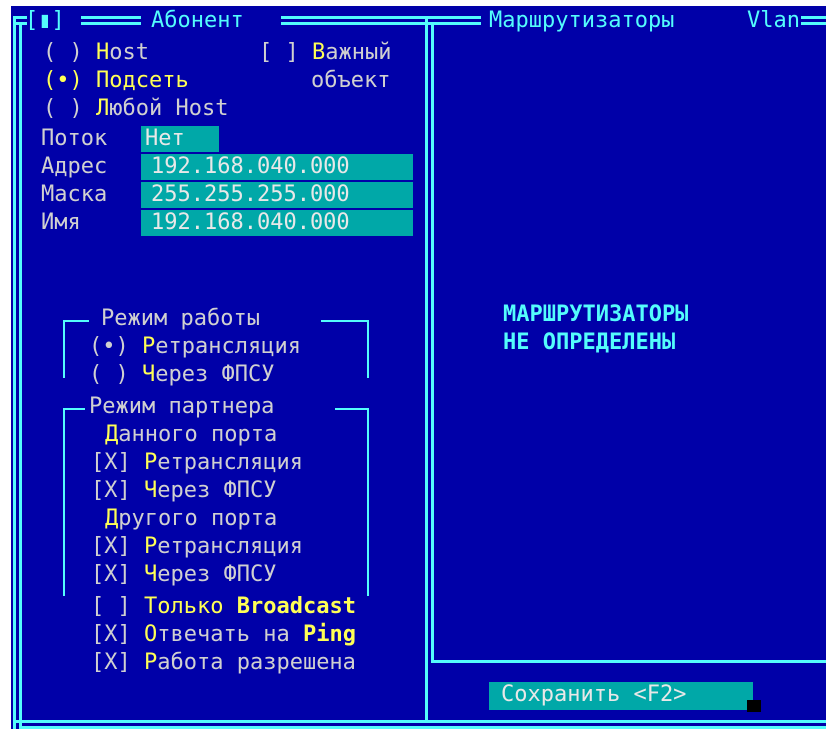 Image resolution: width=826 pixels, height=729 pixels. What do you see at coordinates (111, 606) in the screenshot?
I see `broadcast-mark: [ ]` at bounding box center [111, 606].